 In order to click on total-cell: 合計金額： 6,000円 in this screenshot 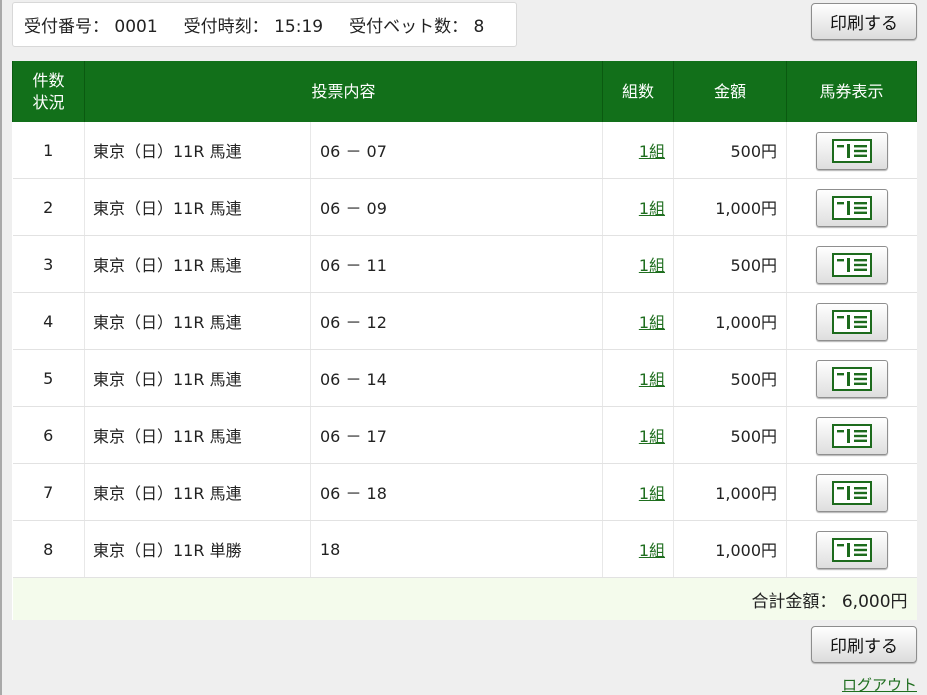, I will do `click(464, 598)`.